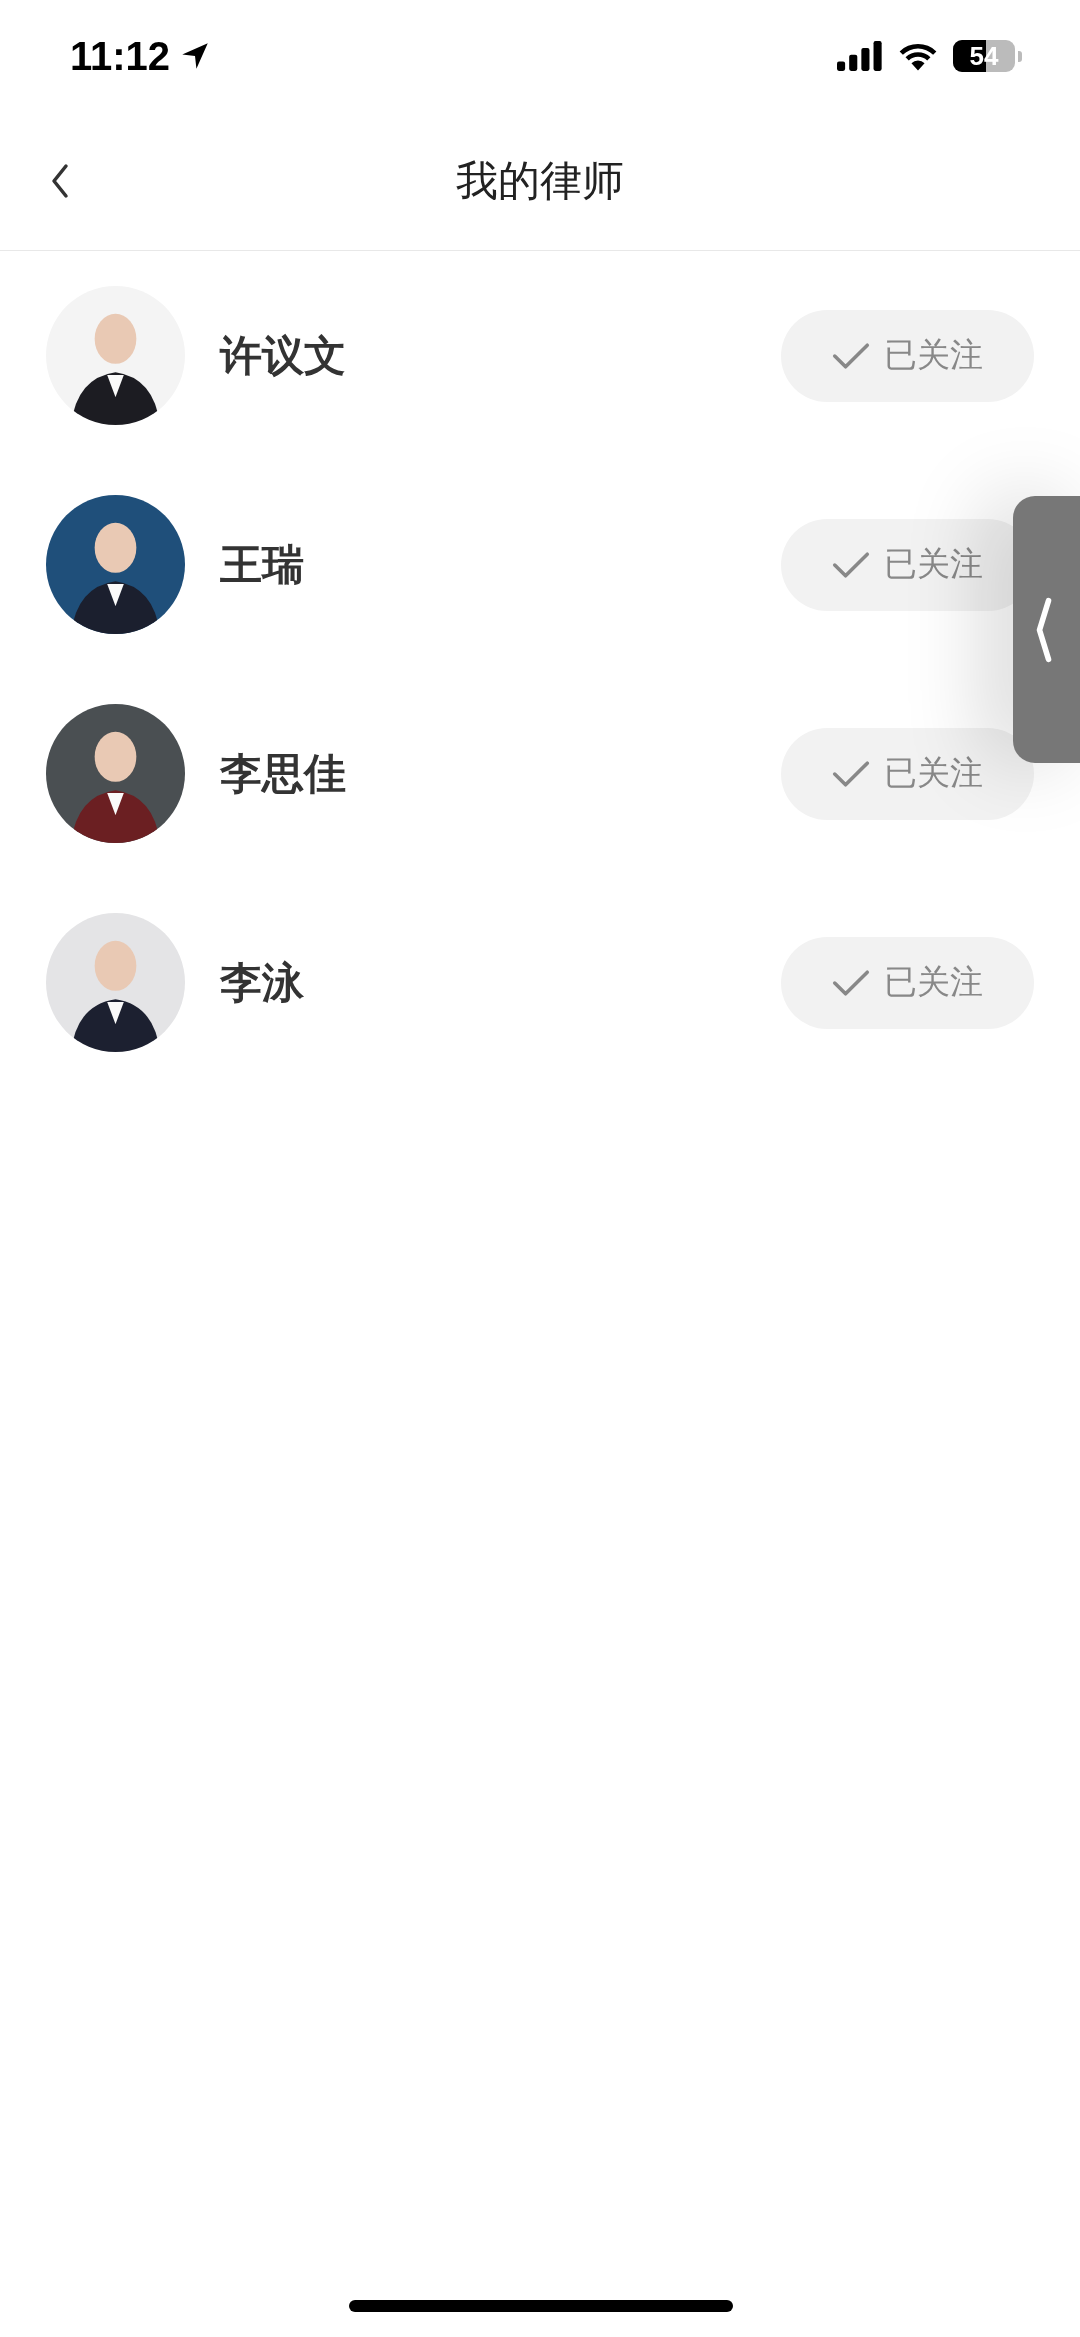 The width and height of the screenshot is (1080, 2337). What do you see at coordinates (120, 56) in the screenshot?
I see `status-time: 11:12` at bounding box center [120, 56].